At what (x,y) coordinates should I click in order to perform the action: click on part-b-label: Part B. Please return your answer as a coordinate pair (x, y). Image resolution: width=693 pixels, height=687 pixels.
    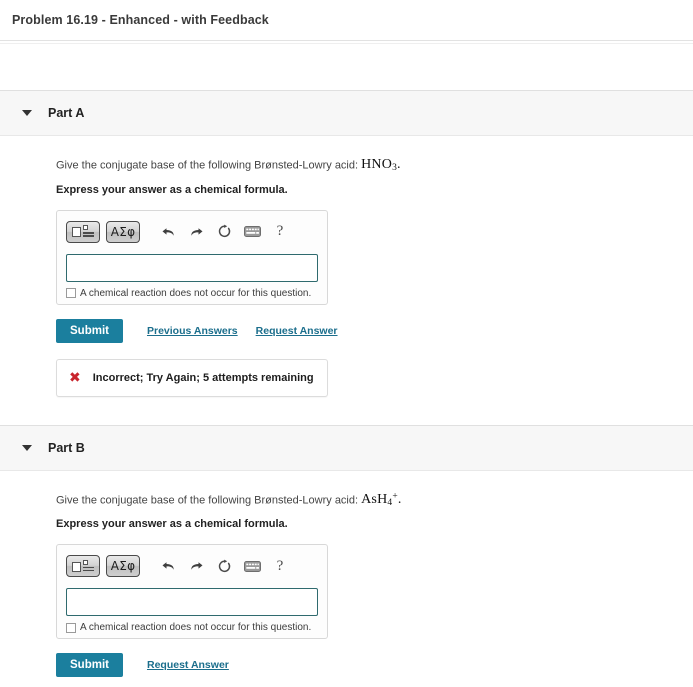
    Looking at the image, I should click on (66, 447).